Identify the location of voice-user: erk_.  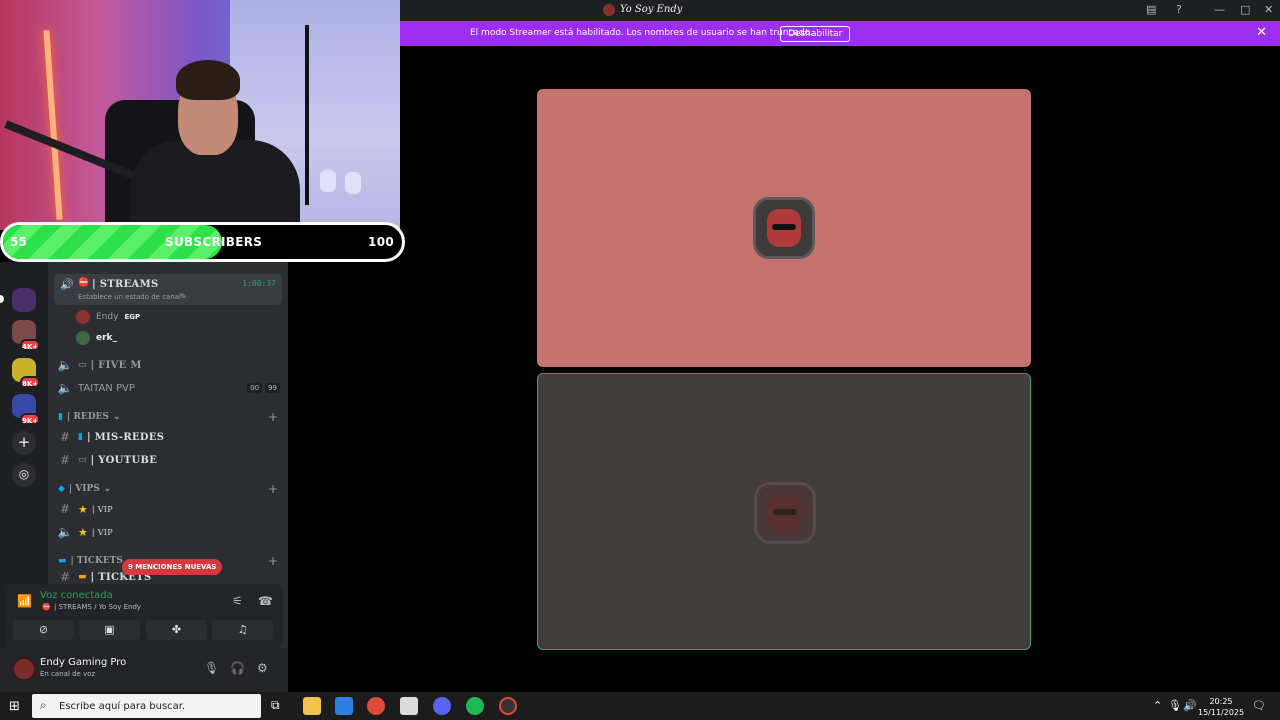
(96, 338).